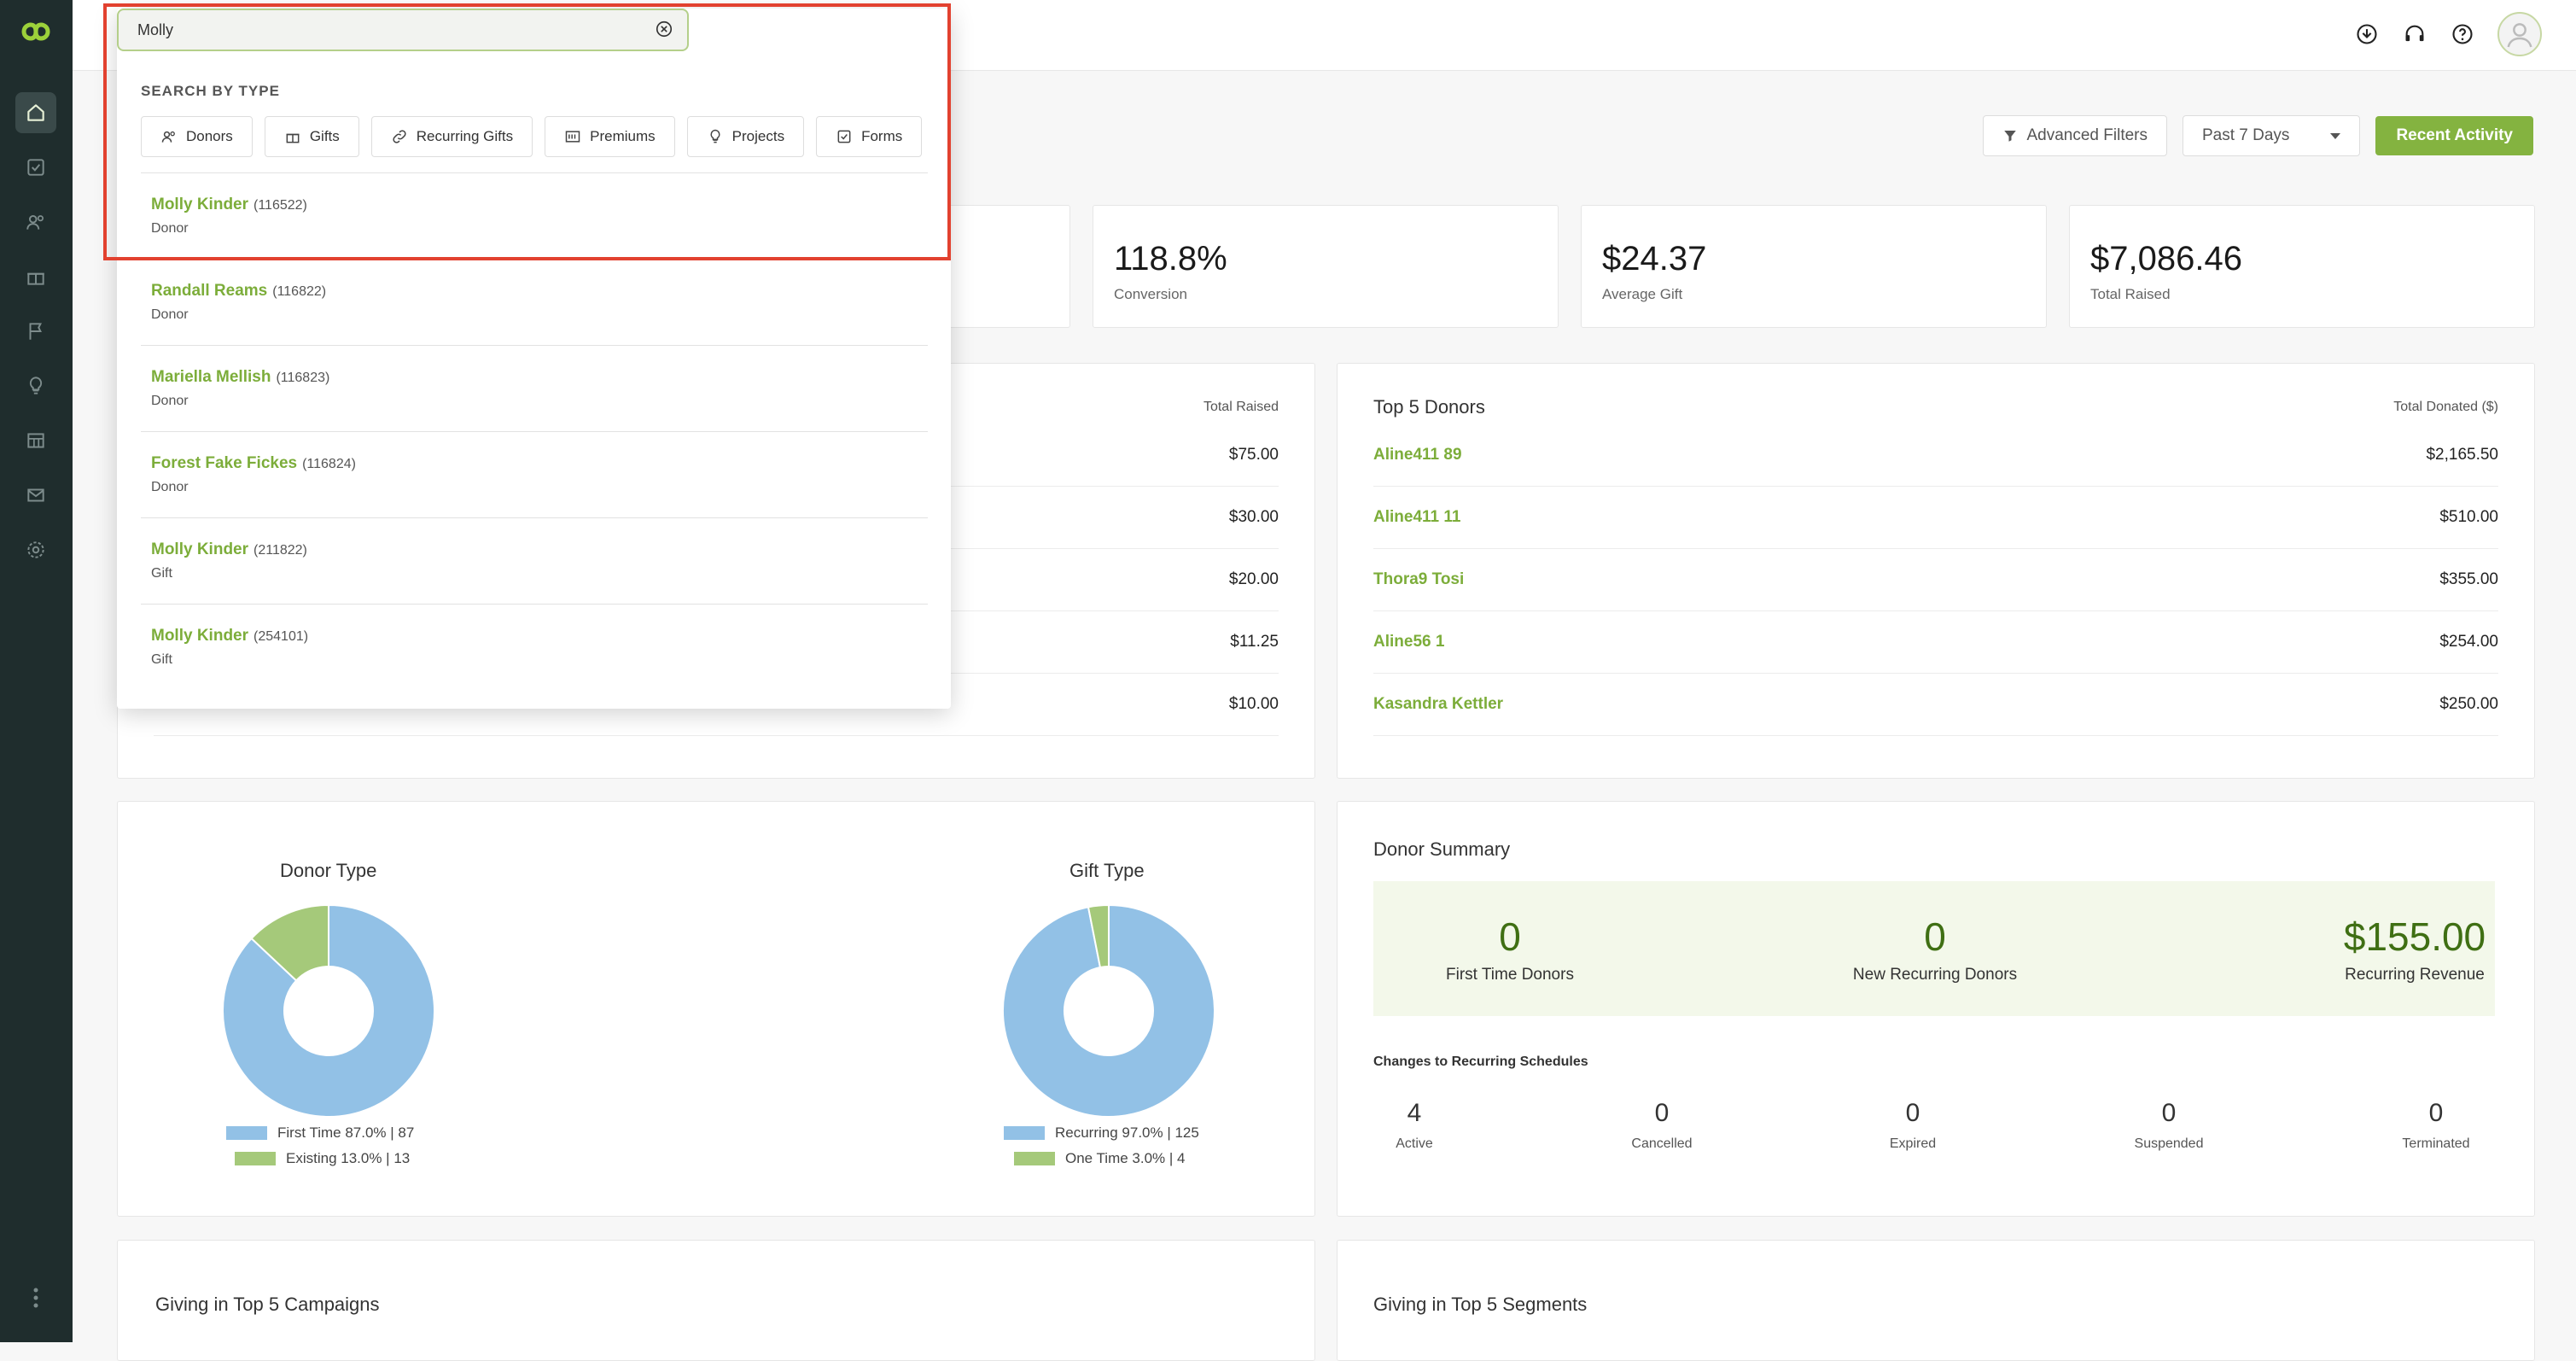  I want to click on donor-link: Aline411 89, so click(1417, 455).